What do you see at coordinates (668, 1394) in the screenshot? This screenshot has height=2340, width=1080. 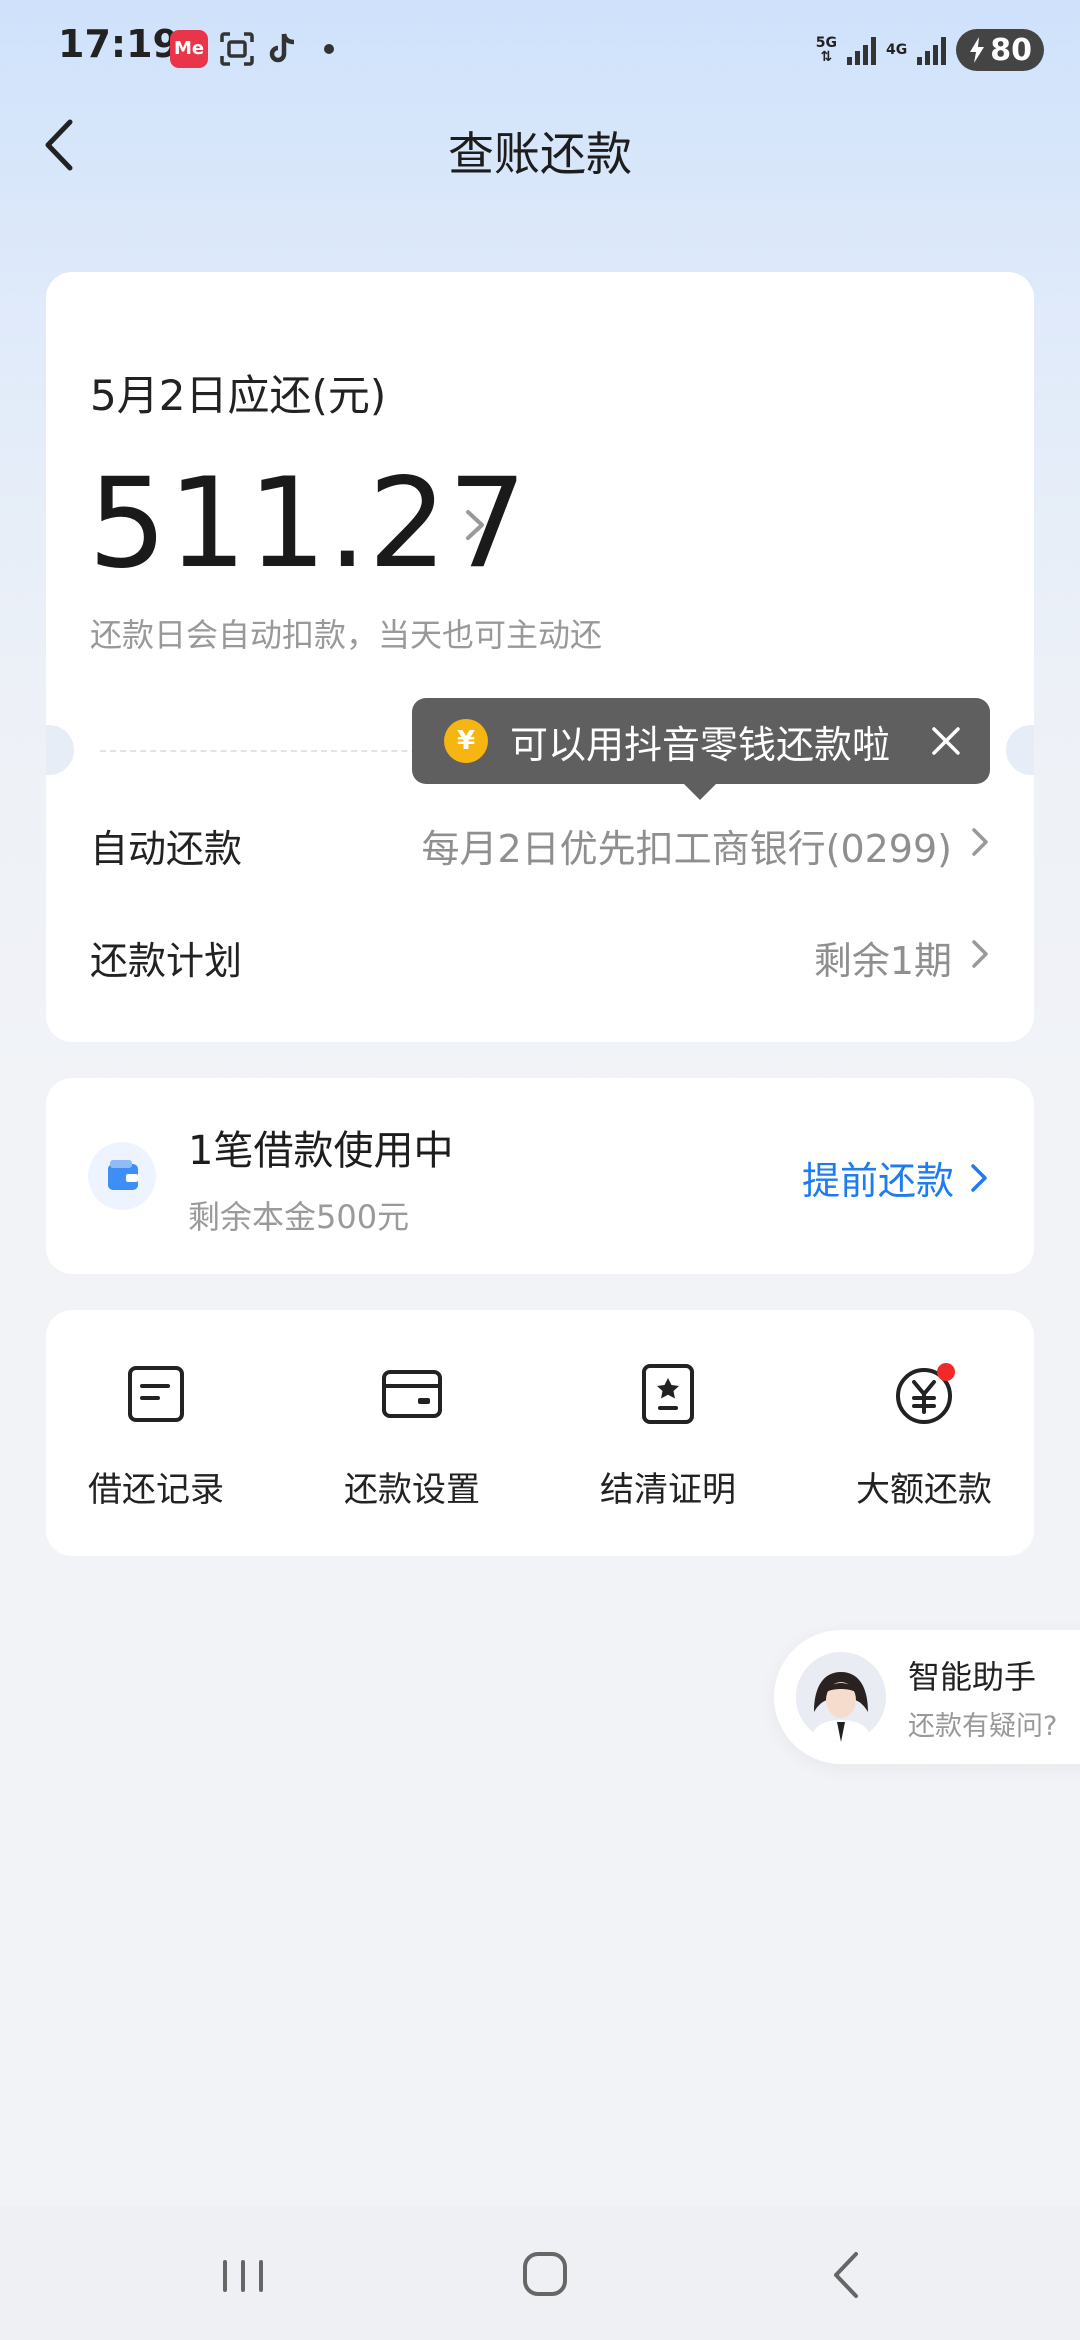 I see `certificate-icon` at bounding box center [668, 1394].